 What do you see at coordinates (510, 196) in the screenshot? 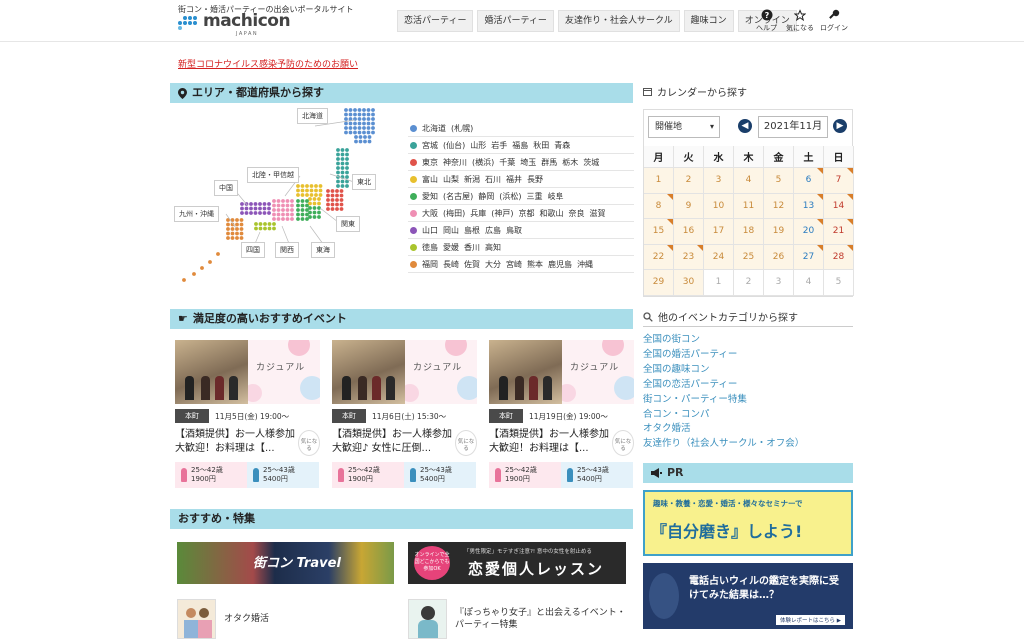
I see `prefecture-link: (浜松)` at bounding box center [510, 196].